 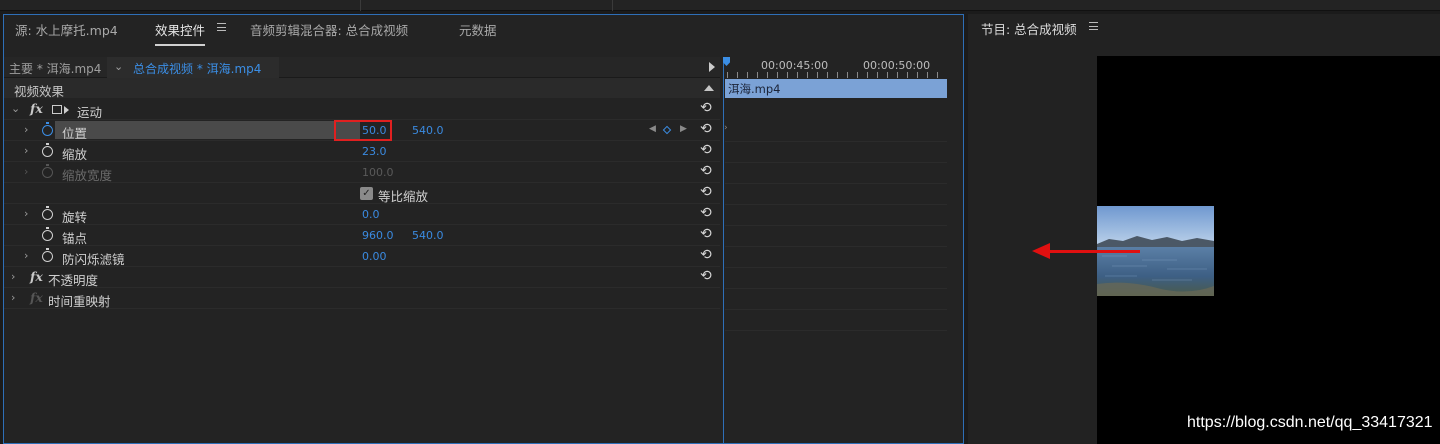 I want to click on timeline-divider, so click(x=723, y=250).